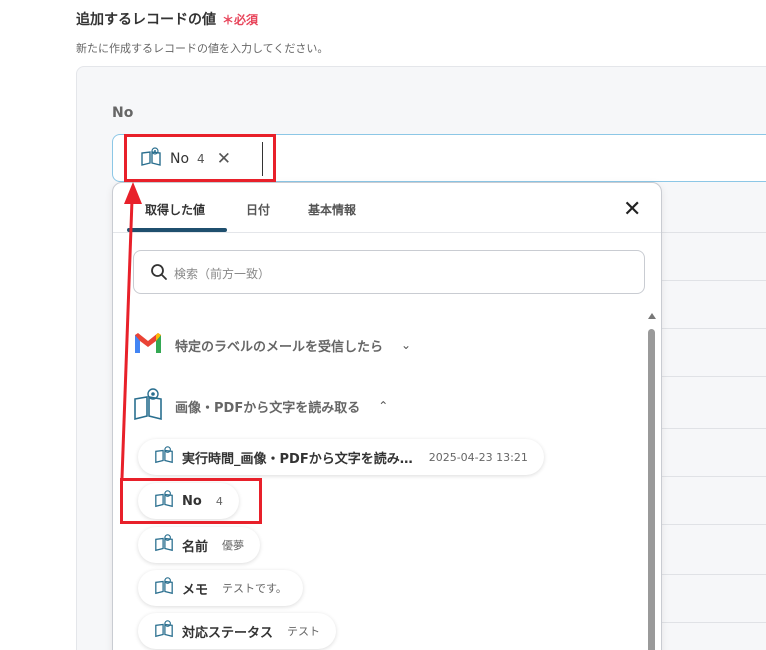 The height and width of the screenshot is (650, 766). Describe the element at coordinates (131, 330) in the screenshot. I see `annotation-arrow` at that location.